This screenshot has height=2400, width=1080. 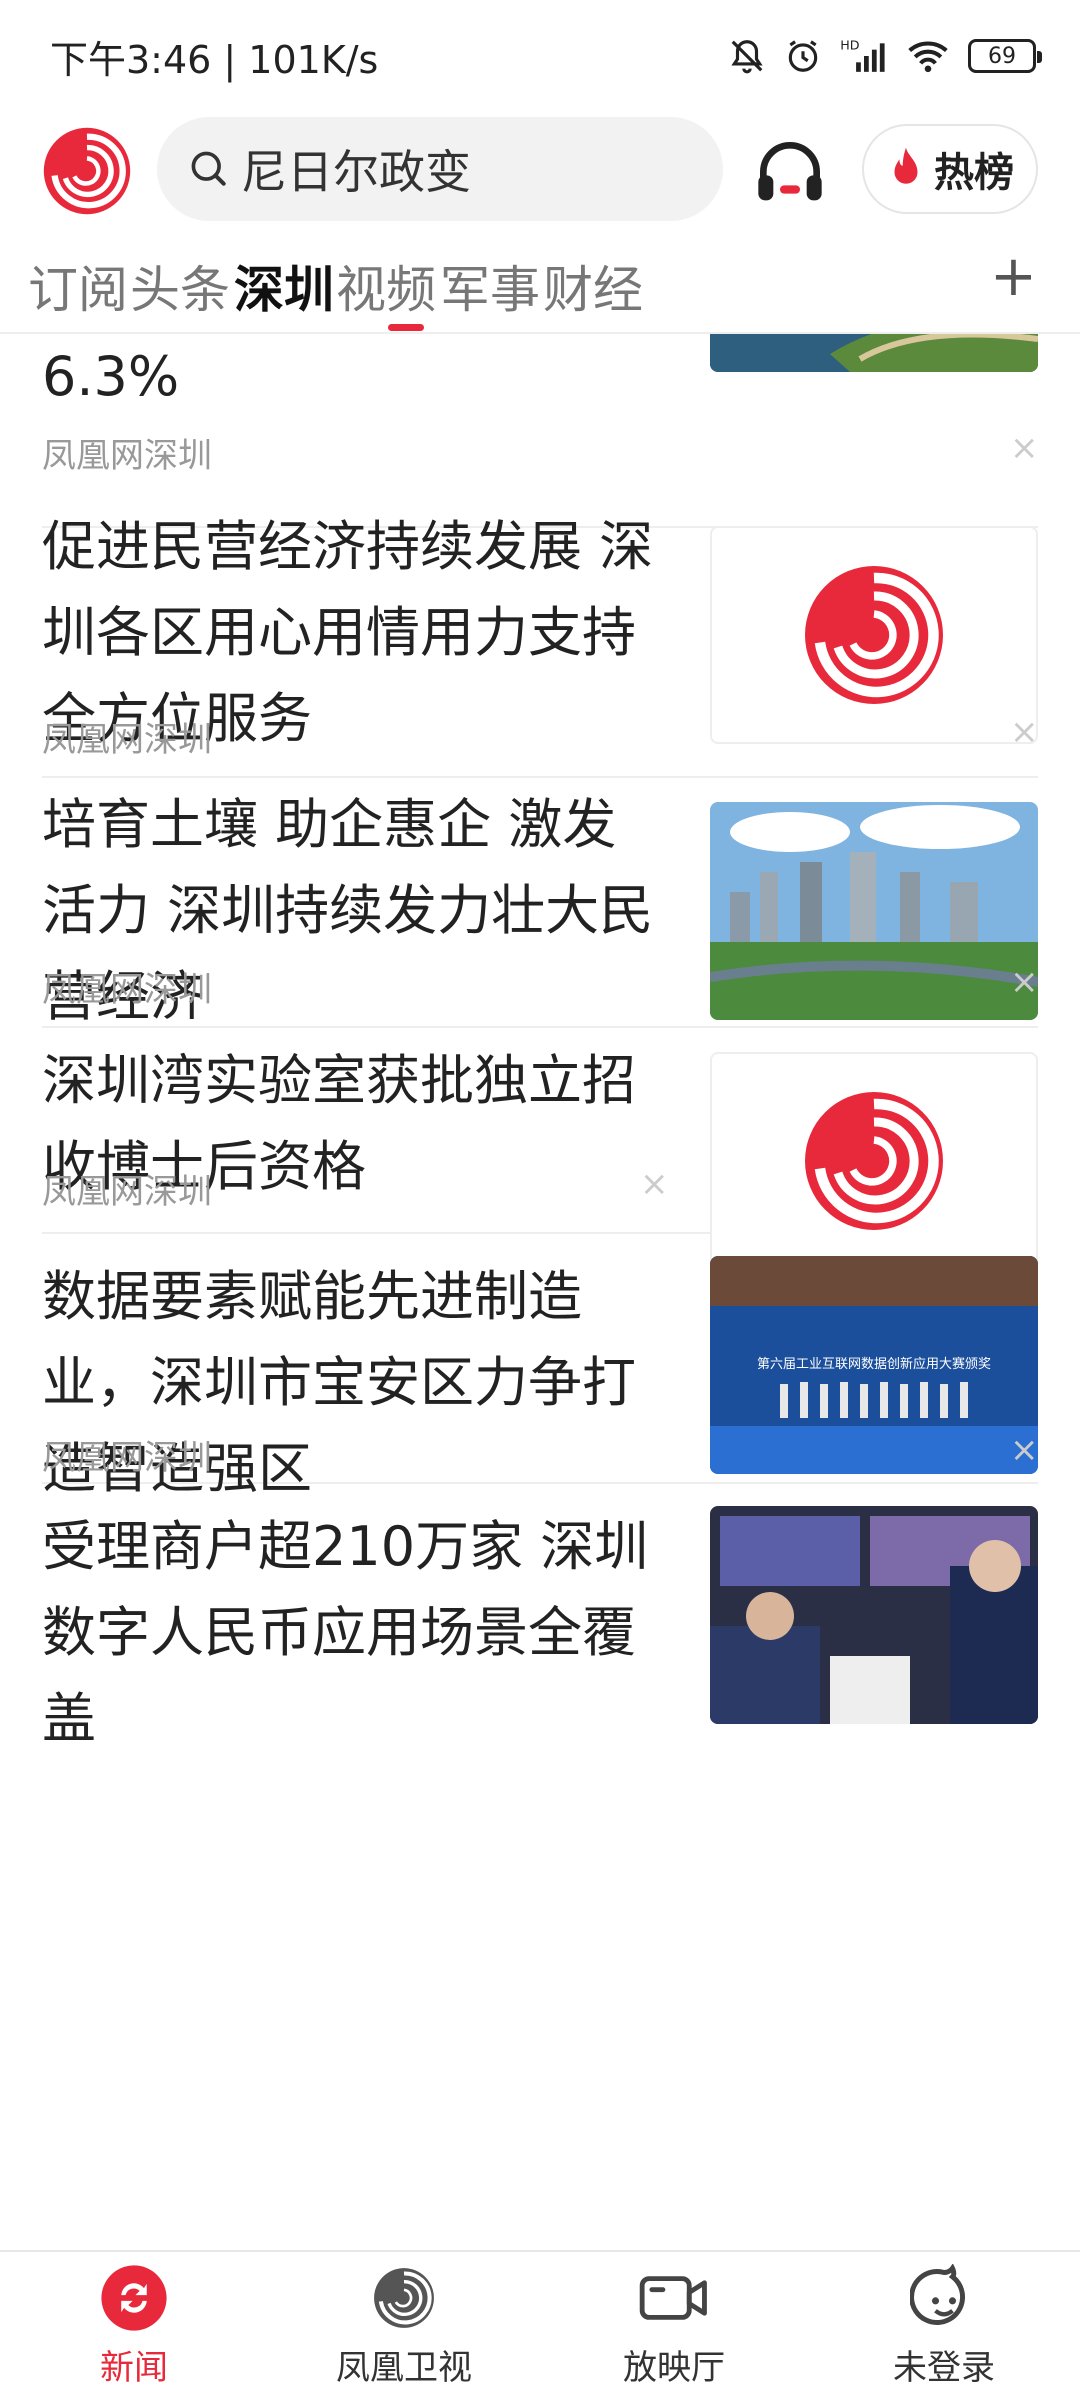 I want to click on news-item: 受理商户超210万家 深圳数字人民币应用场景全覆盖, so click(x=540, y=1634).